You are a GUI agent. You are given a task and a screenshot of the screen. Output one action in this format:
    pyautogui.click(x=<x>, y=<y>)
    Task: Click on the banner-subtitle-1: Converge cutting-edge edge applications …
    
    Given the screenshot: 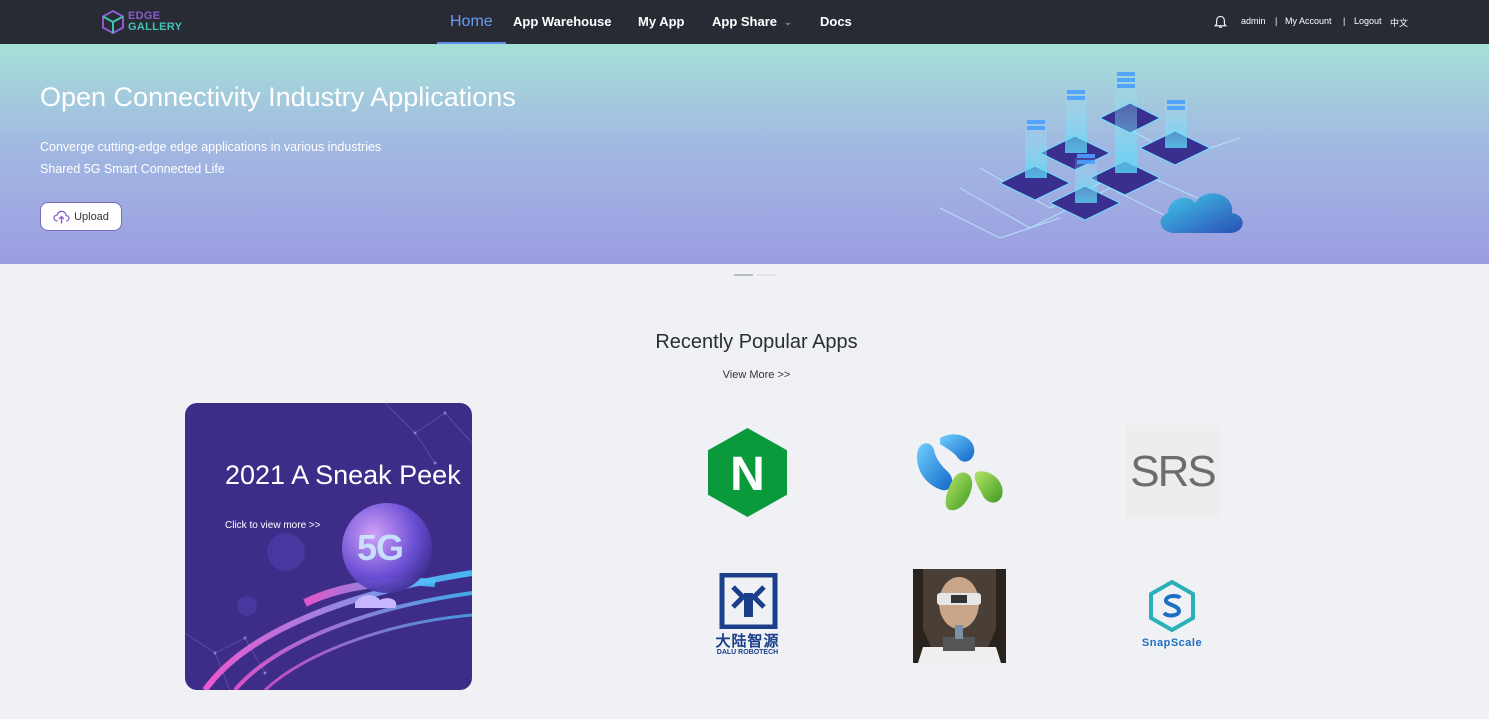 What is the action you would take?
    pyautogui.click(x=211, y=147)
    